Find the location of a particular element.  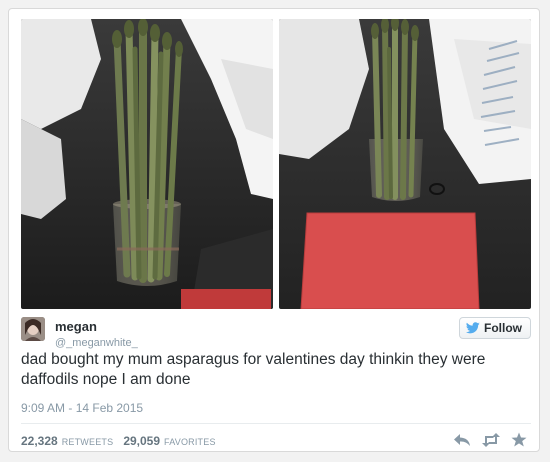

retweet-icon is located at coordinates (491, 439).